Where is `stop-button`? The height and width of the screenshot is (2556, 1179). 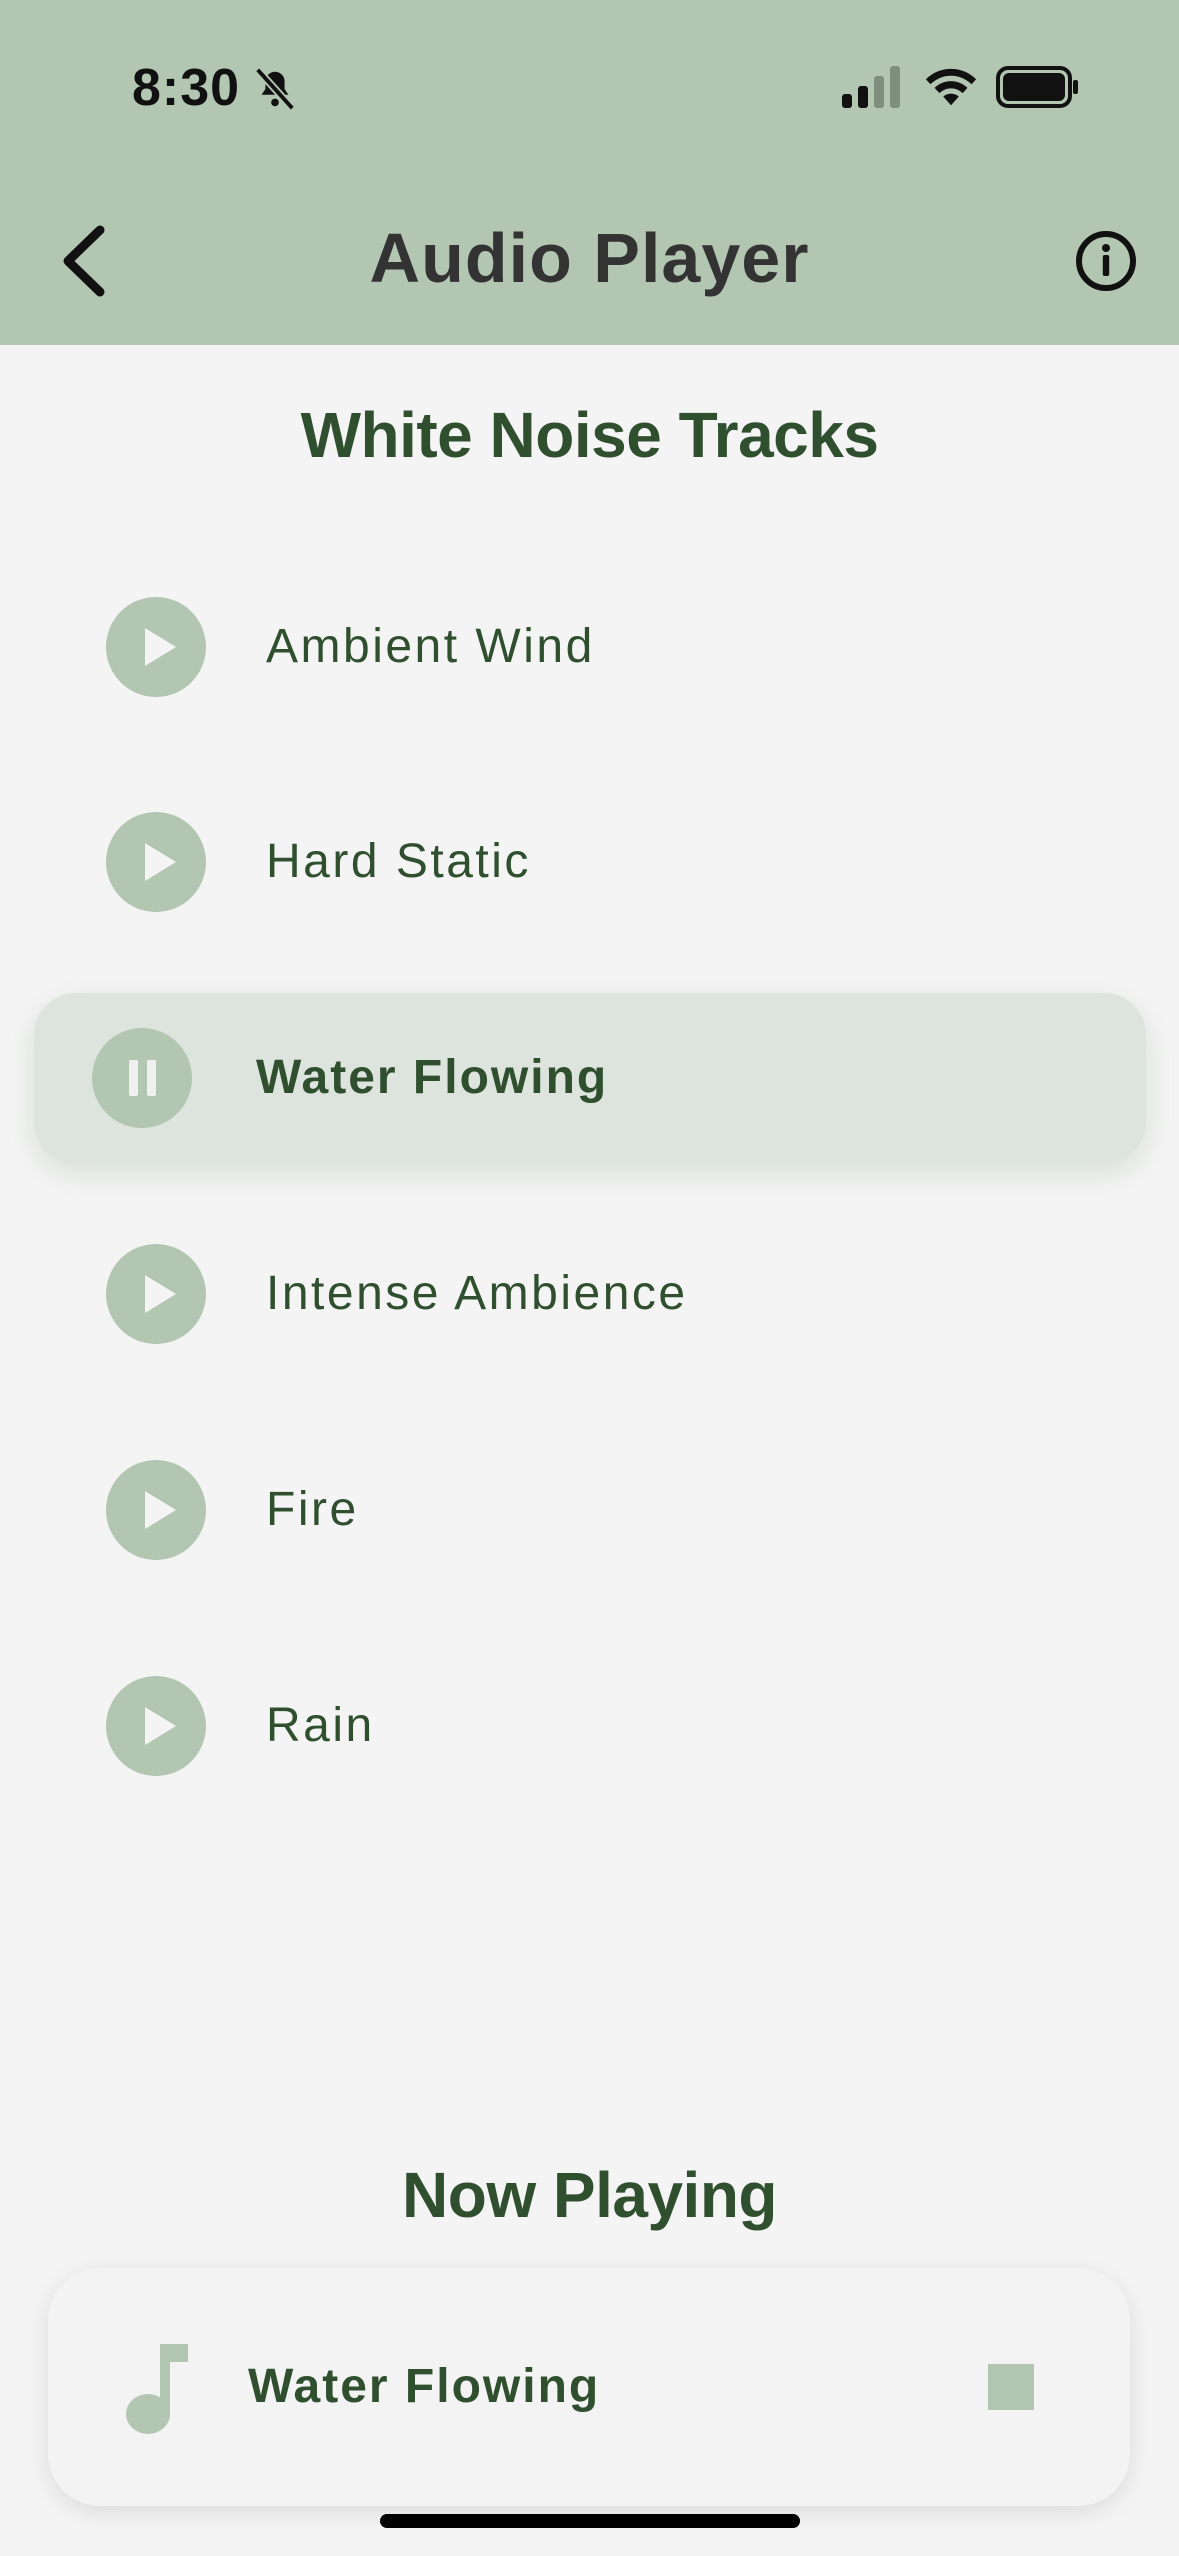 stop-button is located at coordinates (1011, 2387).